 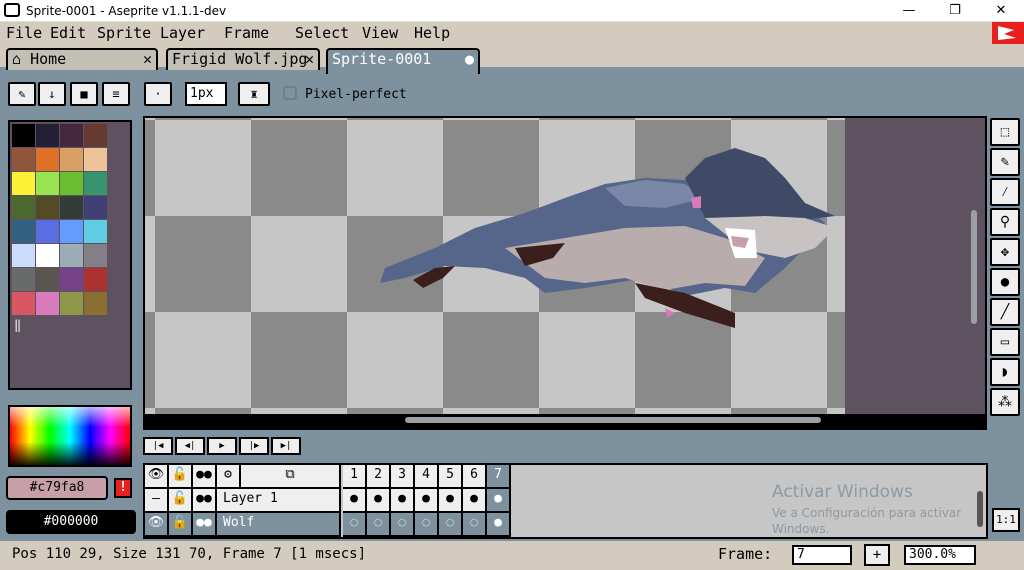 What do you see at coordinates (158, 94) in the screenshot?
I see `brush-type-button: ·` at bounding box center [158, 94].